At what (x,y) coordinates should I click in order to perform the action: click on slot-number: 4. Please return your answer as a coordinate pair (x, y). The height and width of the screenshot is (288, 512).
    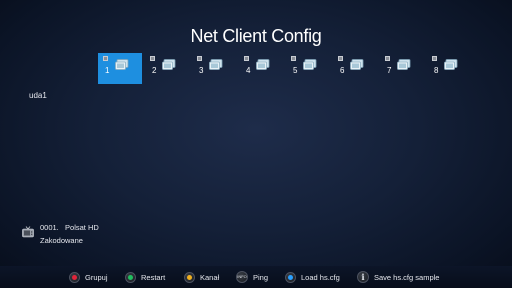
    Looking at the image, I should click on (248, 70).